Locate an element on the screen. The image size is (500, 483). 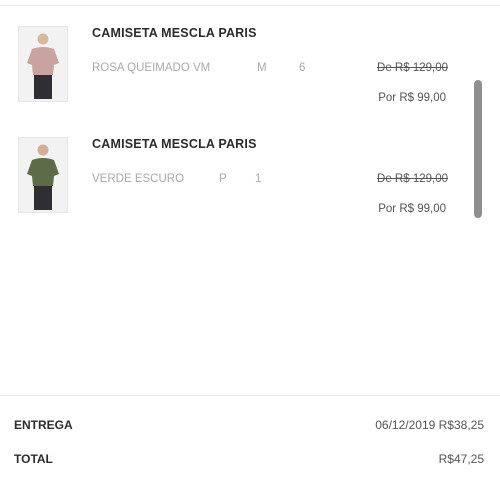
delivery-value: 06/12/2019 R$38,25 is located at coordinates (429, 425).